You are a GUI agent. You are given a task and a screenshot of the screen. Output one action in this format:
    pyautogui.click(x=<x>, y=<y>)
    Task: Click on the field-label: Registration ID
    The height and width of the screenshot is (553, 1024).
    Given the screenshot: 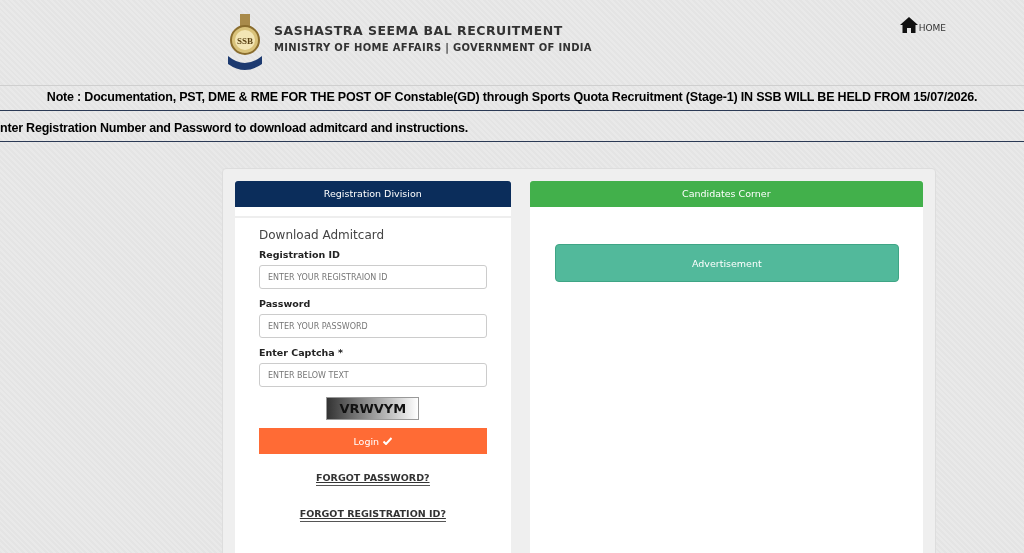 What is the action you would take?
    pyautogui.click(x=300, y=254)
    